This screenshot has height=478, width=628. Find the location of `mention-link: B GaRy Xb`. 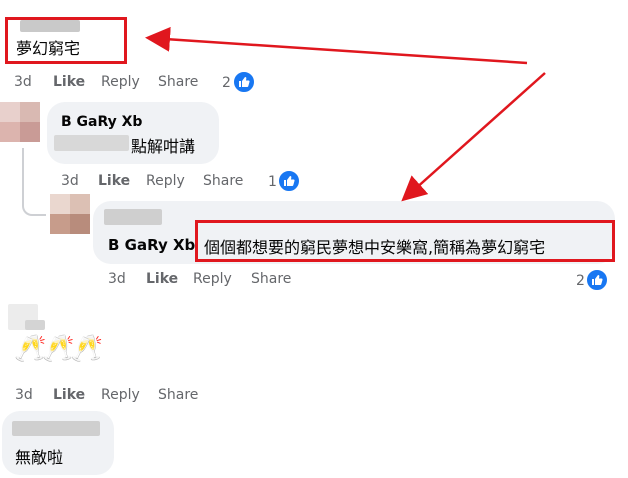

mention-link: B GaRy Xb is located at coordinates (151, 245).